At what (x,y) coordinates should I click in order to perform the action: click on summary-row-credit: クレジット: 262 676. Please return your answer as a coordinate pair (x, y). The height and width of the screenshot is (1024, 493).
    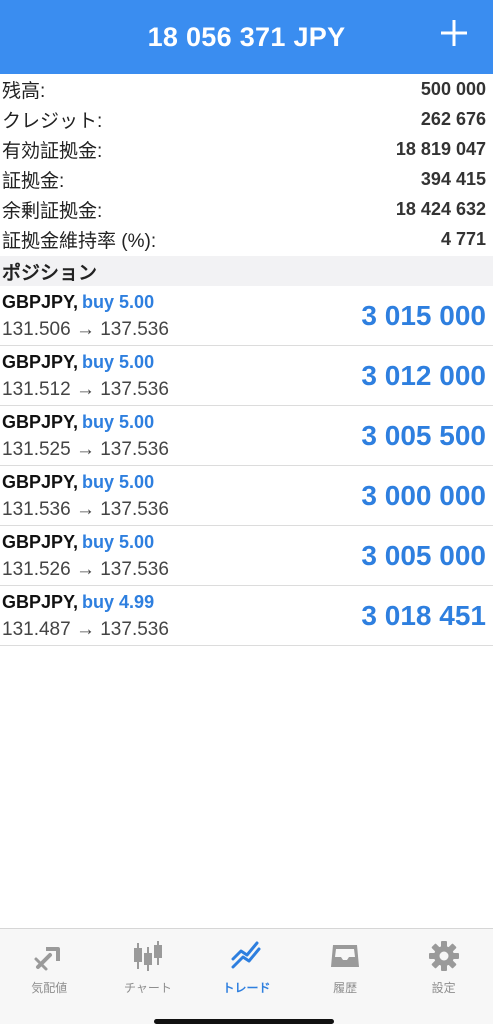
    Looking at the image, I should click on (246, 119).